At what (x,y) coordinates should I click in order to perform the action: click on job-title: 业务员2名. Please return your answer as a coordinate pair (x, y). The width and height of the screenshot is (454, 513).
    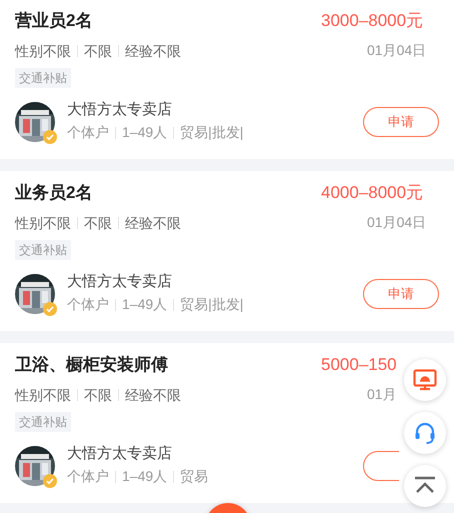
    Looking at the image, I should click on (53, 193).